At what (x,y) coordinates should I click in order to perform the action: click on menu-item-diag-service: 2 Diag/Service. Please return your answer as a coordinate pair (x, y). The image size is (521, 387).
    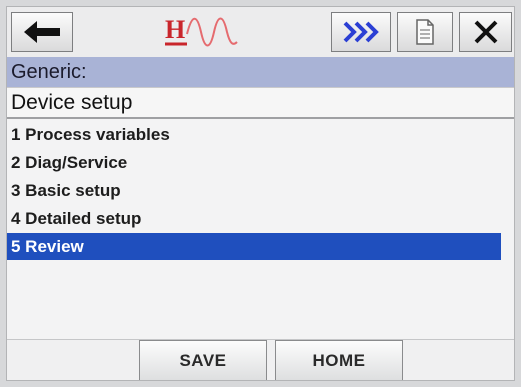
    Looking at the image, I should click on (254, 162).